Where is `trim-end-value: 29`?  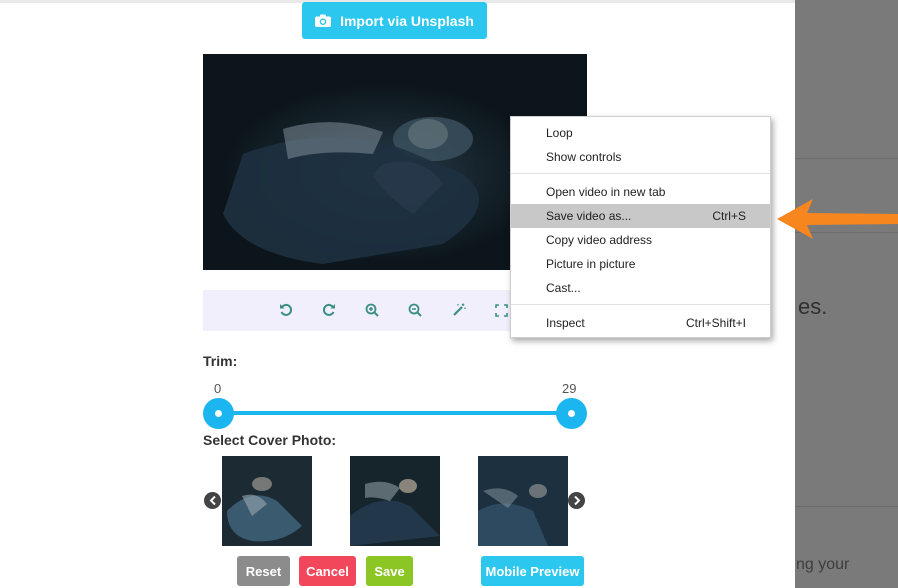 trim-end-value: 29 is located at coordinates (569, 388).